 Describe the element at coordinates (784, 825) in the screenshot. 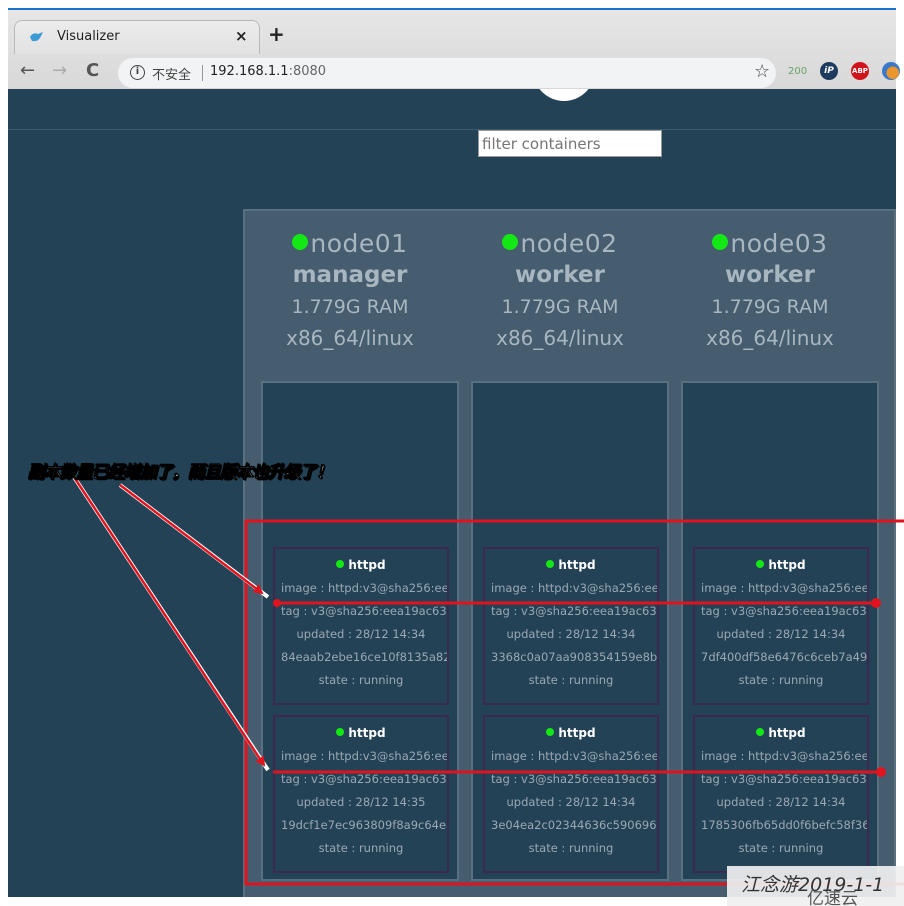

I see `container-id: 1785306fb65dd0f6befc58f363` at that location.